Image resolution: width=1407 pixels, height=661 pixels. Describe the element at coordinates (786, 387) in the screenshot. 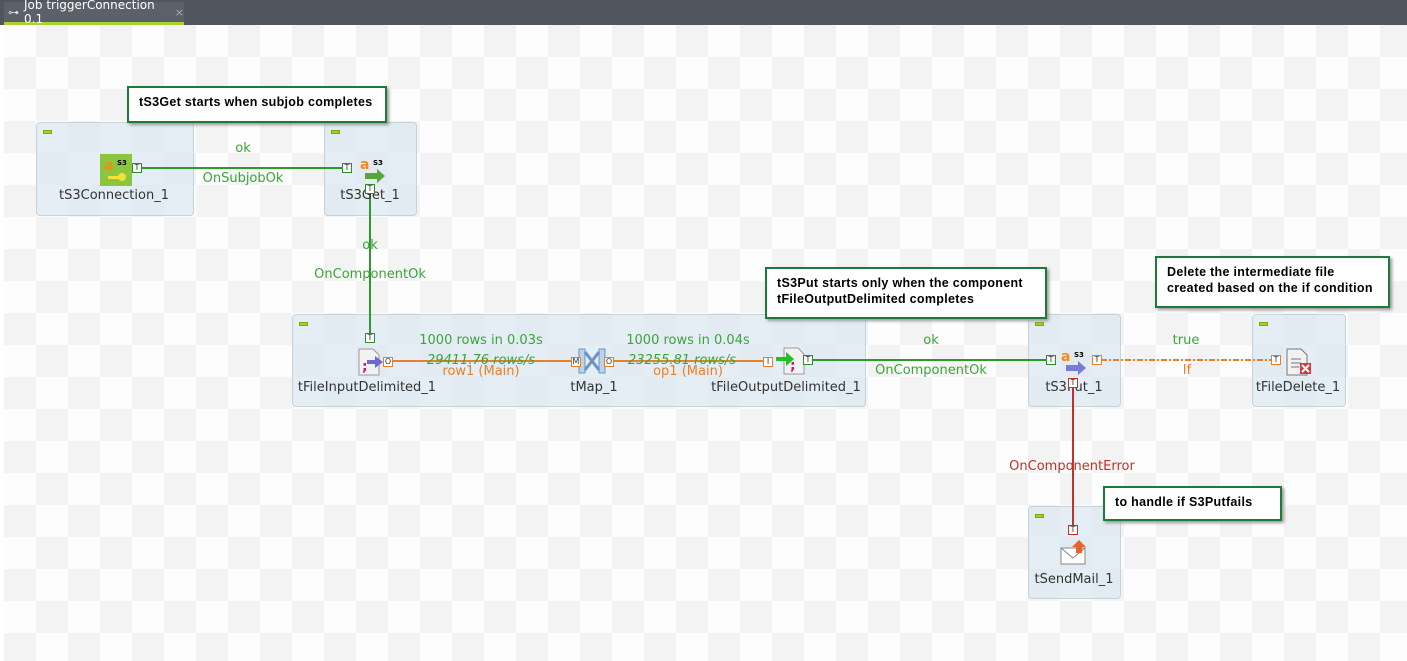

I see `component-tFileOutputDelimited: tFileOutputDelimited_1` at that location.